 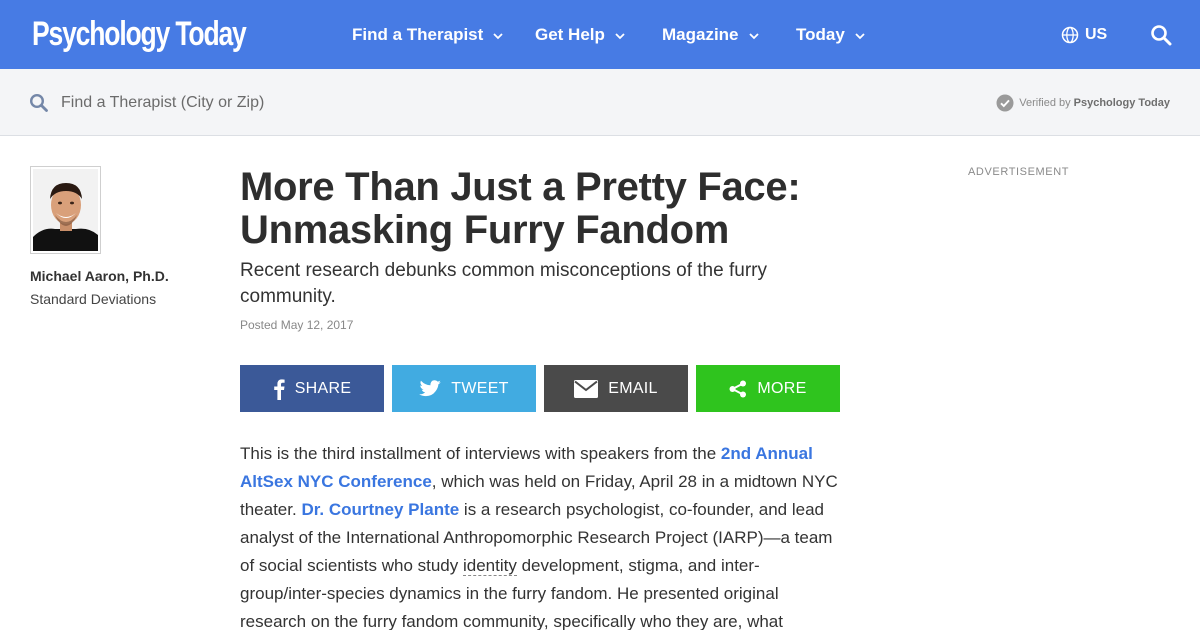 I want to click on post-date: Posted May 12, 2017, so click(x=297, y=325).